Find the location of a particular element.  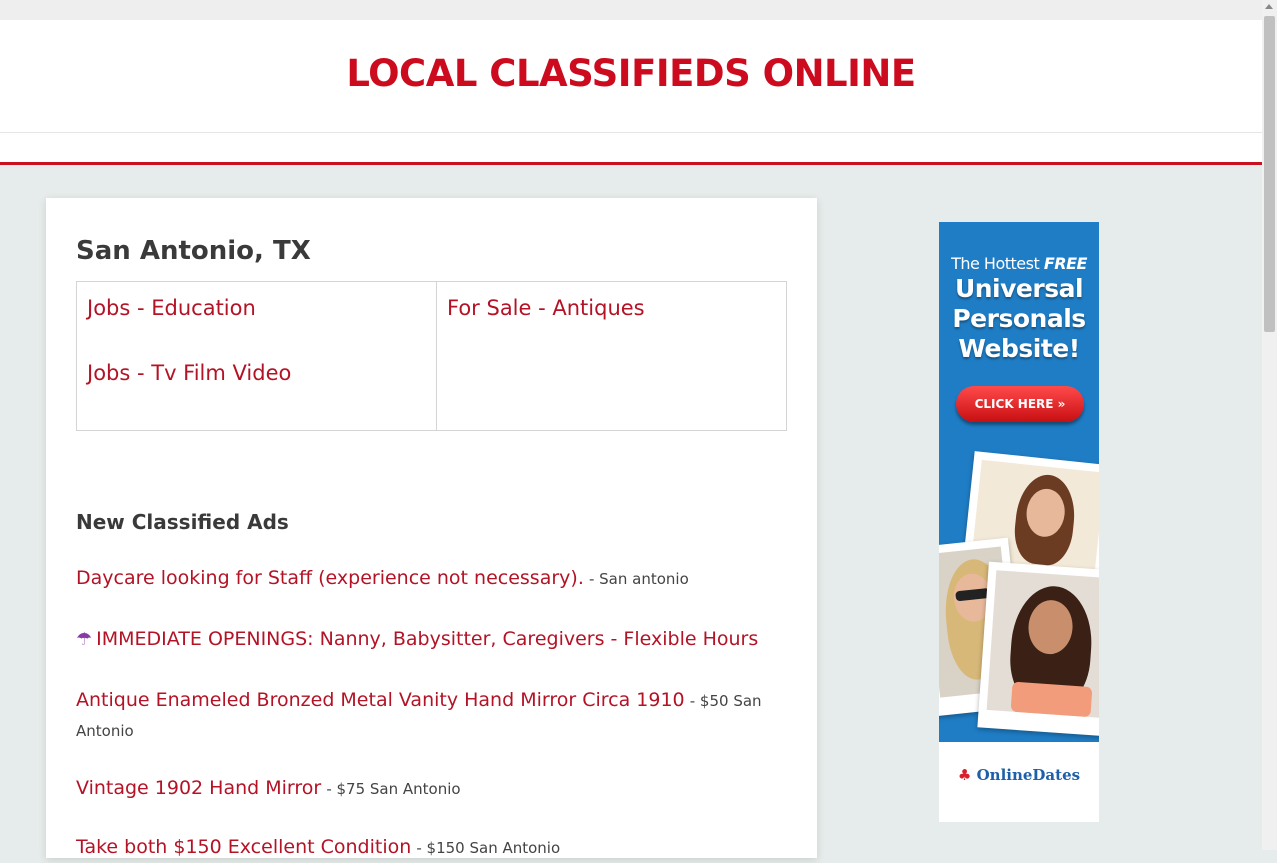

banner-headline-1: Universal is located at coordinates (1019, 288).